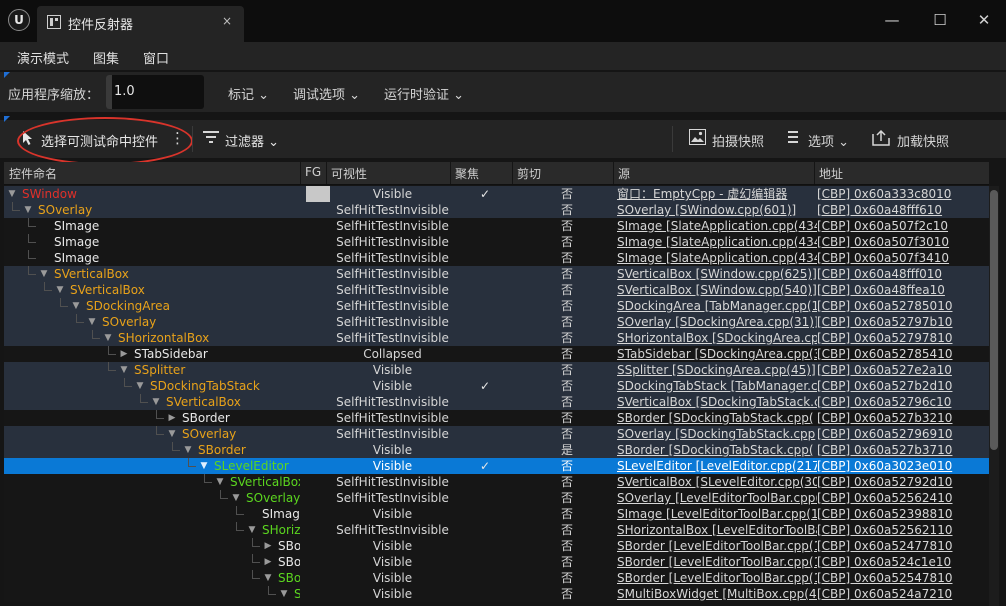 The width and height of the screenshot is (1006, 606). I want to click on source-link: SOverlay [SWindow.cpp(601)], so click(717, 210).